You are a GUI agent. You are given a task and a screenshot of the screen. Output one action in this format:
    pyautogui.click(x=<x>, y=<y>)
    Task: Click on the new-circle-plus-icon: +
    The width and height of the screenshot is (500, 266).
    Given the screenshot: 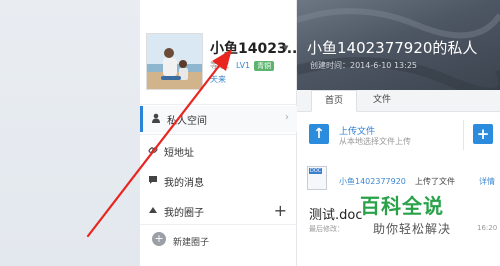 What is the action you would take?
    pyautogui.click(x=159, y=239)
    